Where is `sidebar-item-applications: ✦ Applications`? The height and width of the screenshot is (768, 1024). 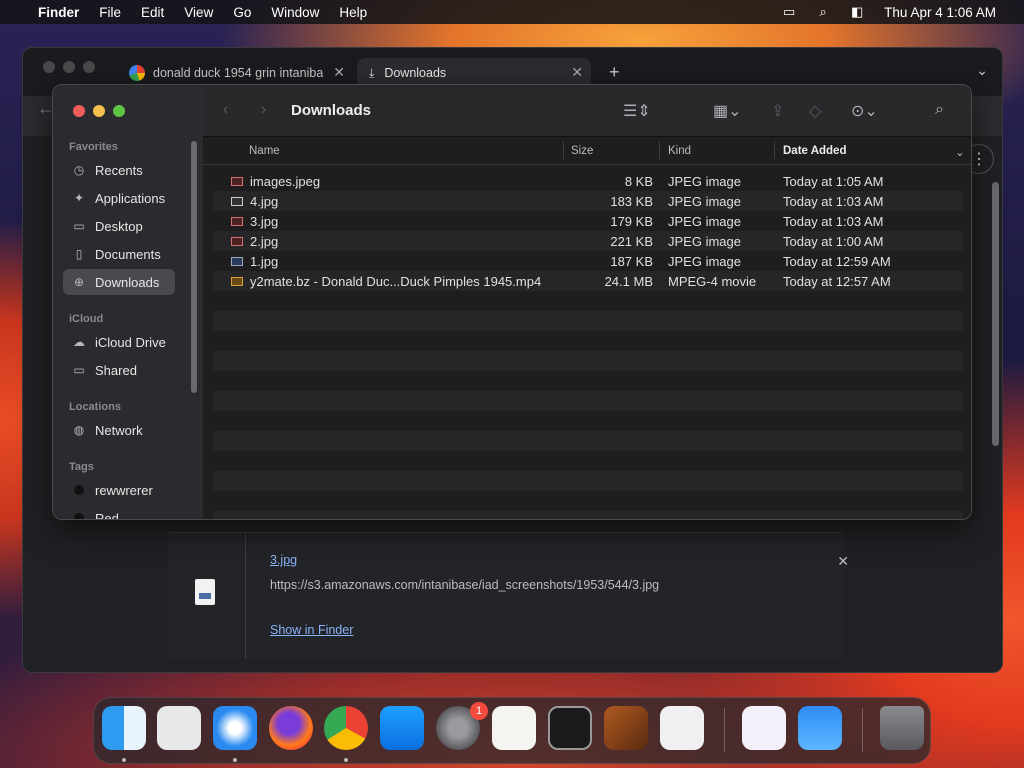 sidebar-item-applications: ✦ Applications is located at coordinates (119, 198).